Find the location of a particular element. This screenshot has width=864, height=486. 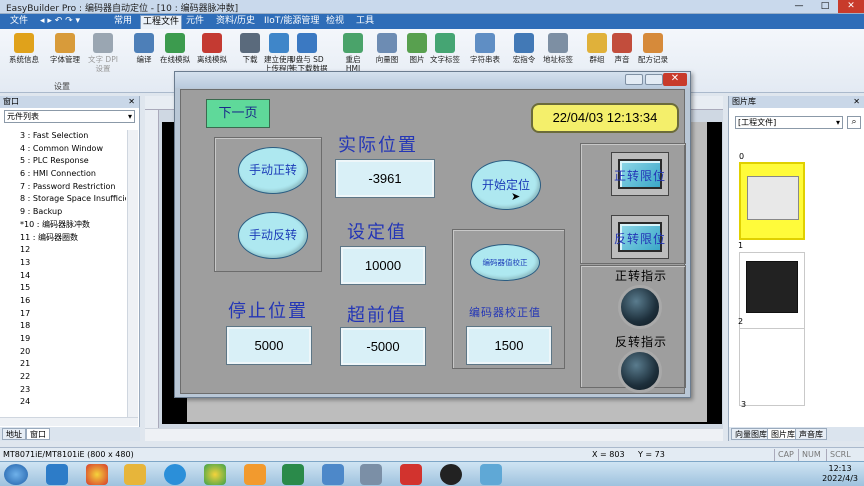

window-list-item: 5 : PLC Response is located at coordinates (63, 161).